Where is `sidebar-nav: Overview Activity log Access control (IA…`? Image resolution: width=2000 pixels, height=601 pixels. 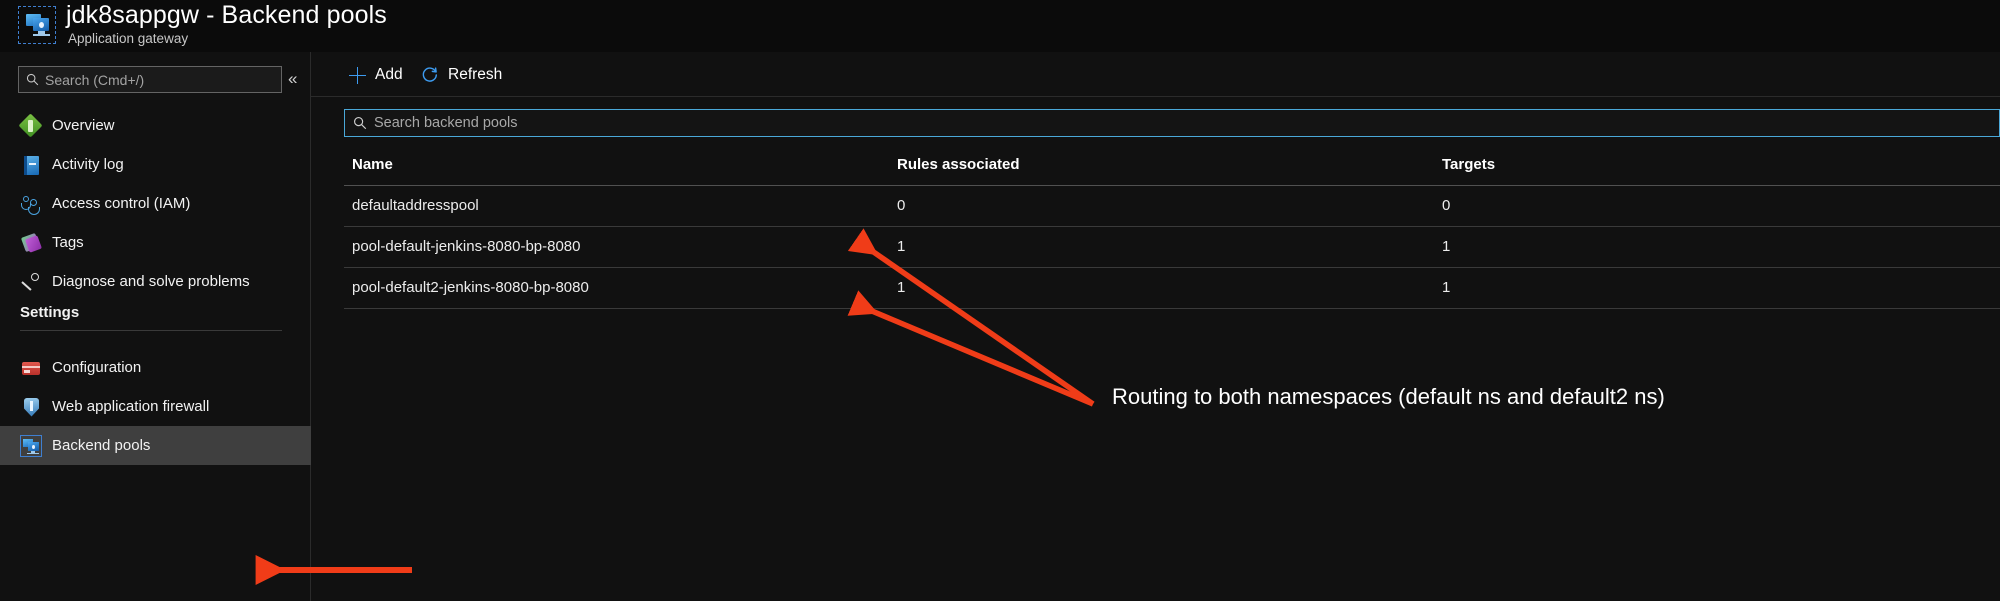 sidebar-nav: Overview Activity log Access control (IA… is located at coordinates (155, 203).